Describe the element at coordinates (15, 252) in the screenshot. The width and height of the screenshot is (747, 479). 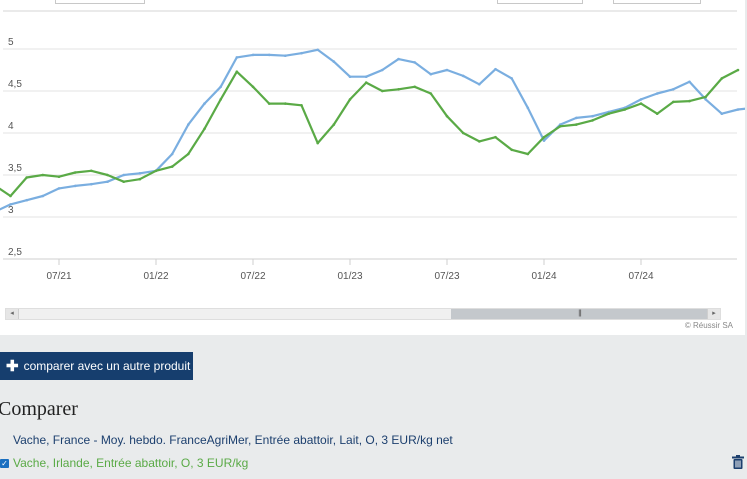
I see `y-tick-label: 2,5` at that location.